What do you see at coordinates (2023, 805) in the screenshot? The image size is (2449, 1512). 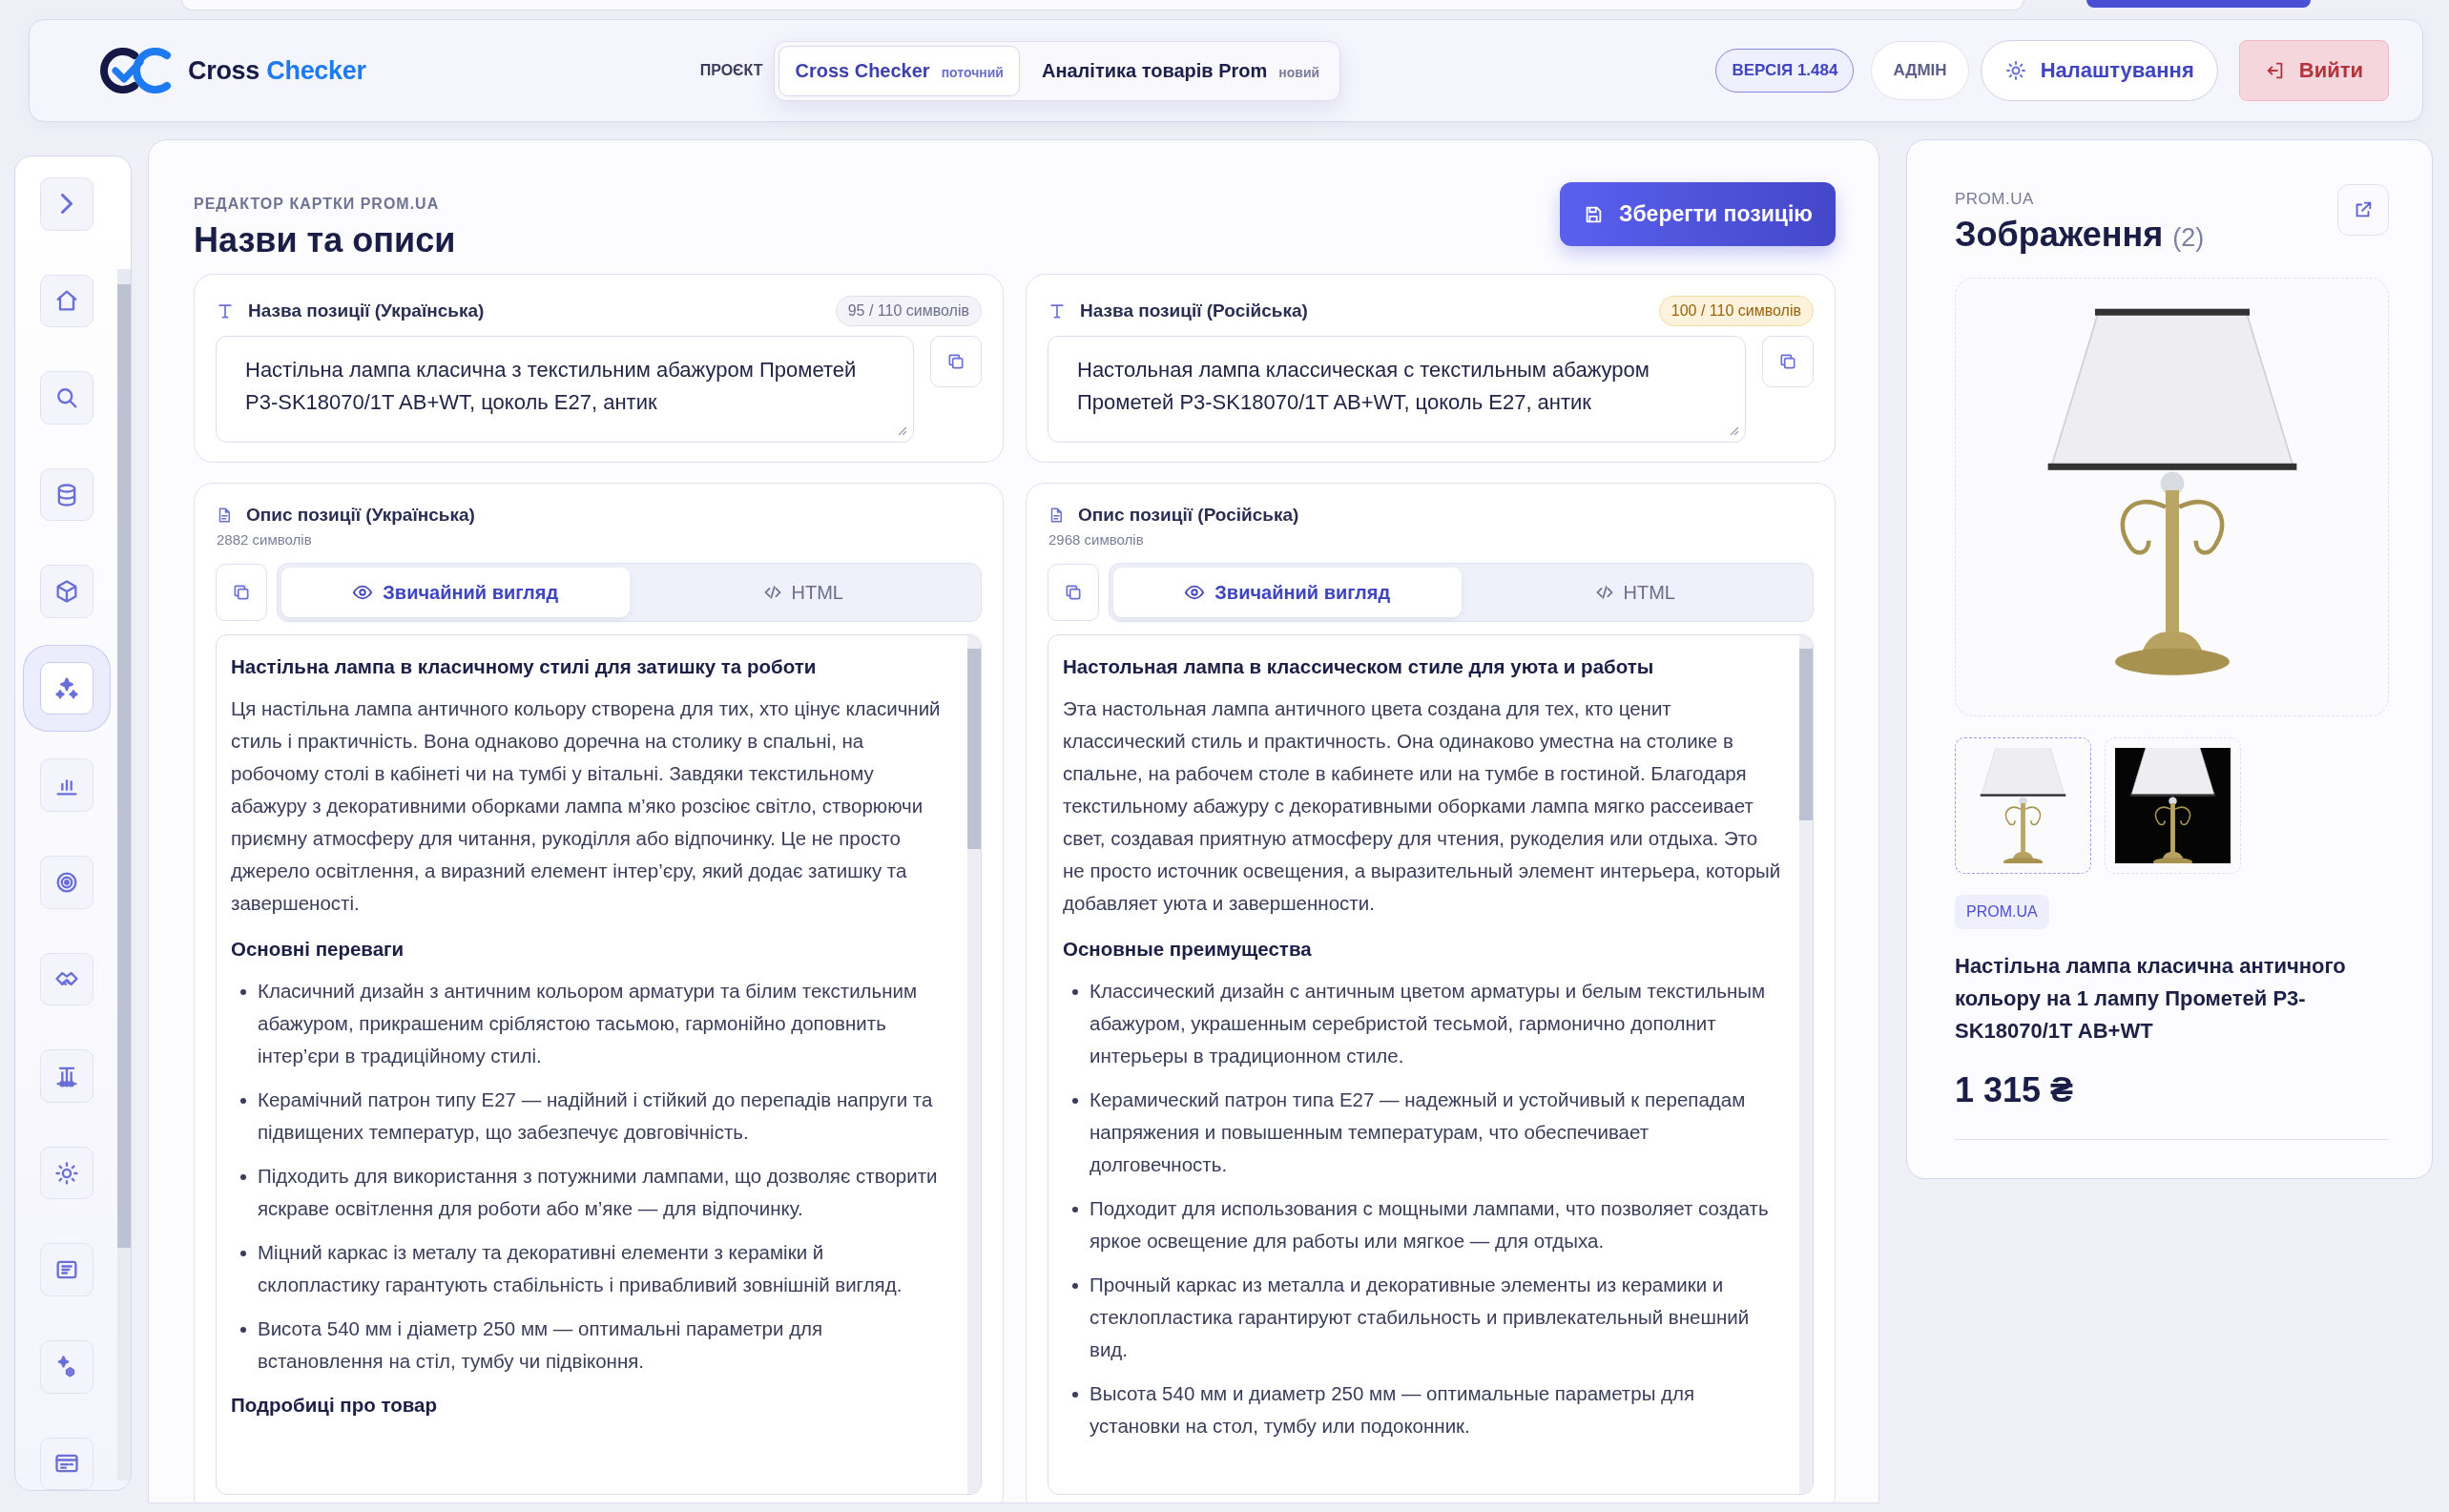 I see `image-thumbnail` at bounding box center [2023, 805].